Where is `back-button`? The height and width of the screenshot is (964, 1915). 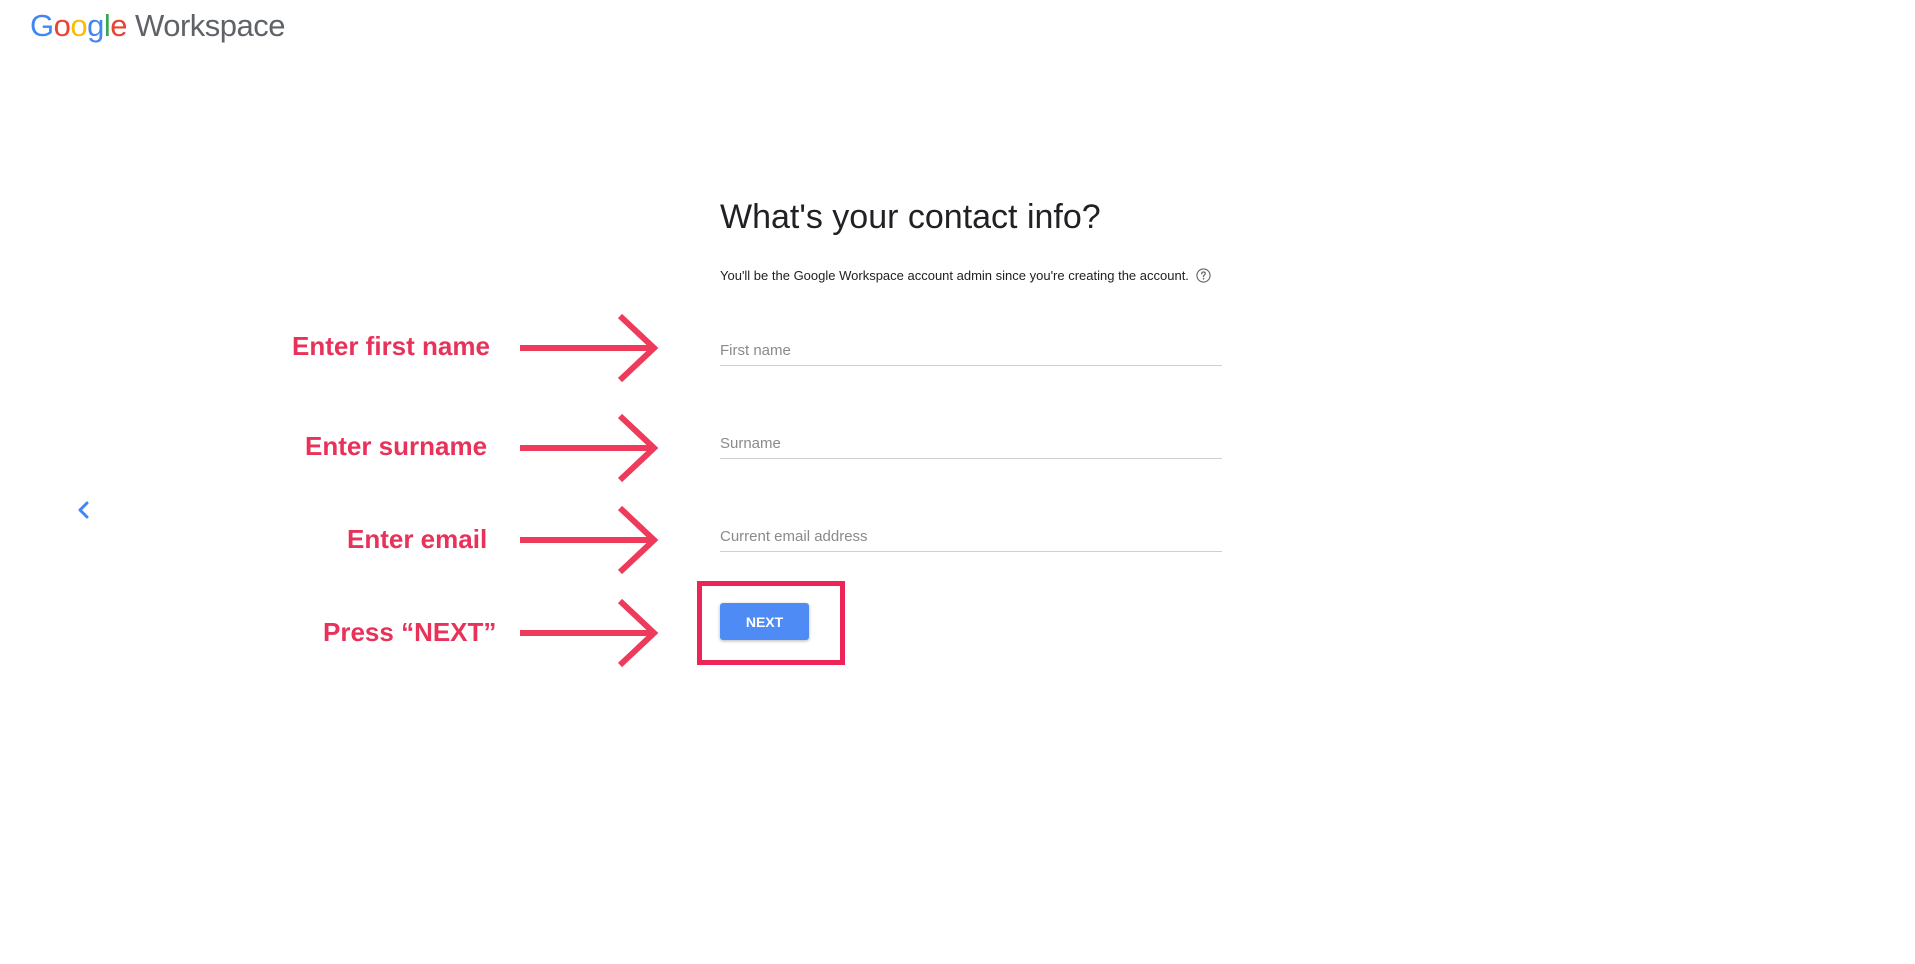 back-button is located at coordinates (85, 510).